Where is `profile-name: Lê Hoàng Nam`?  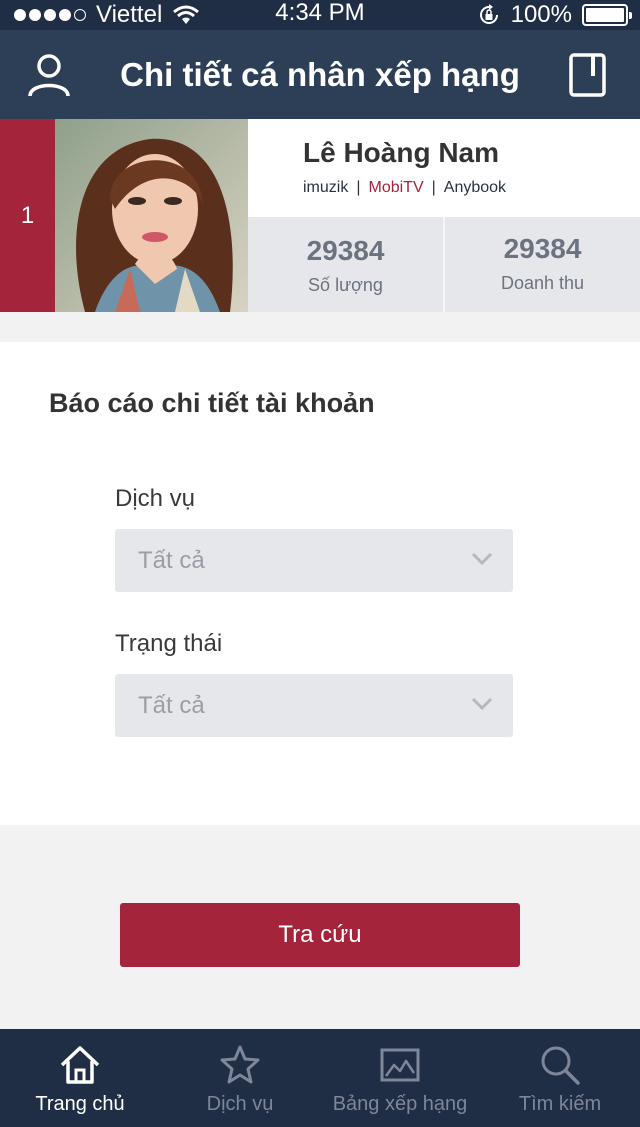
profile-name: Lê Hoàng Nam is located at coordinates (401, 152).